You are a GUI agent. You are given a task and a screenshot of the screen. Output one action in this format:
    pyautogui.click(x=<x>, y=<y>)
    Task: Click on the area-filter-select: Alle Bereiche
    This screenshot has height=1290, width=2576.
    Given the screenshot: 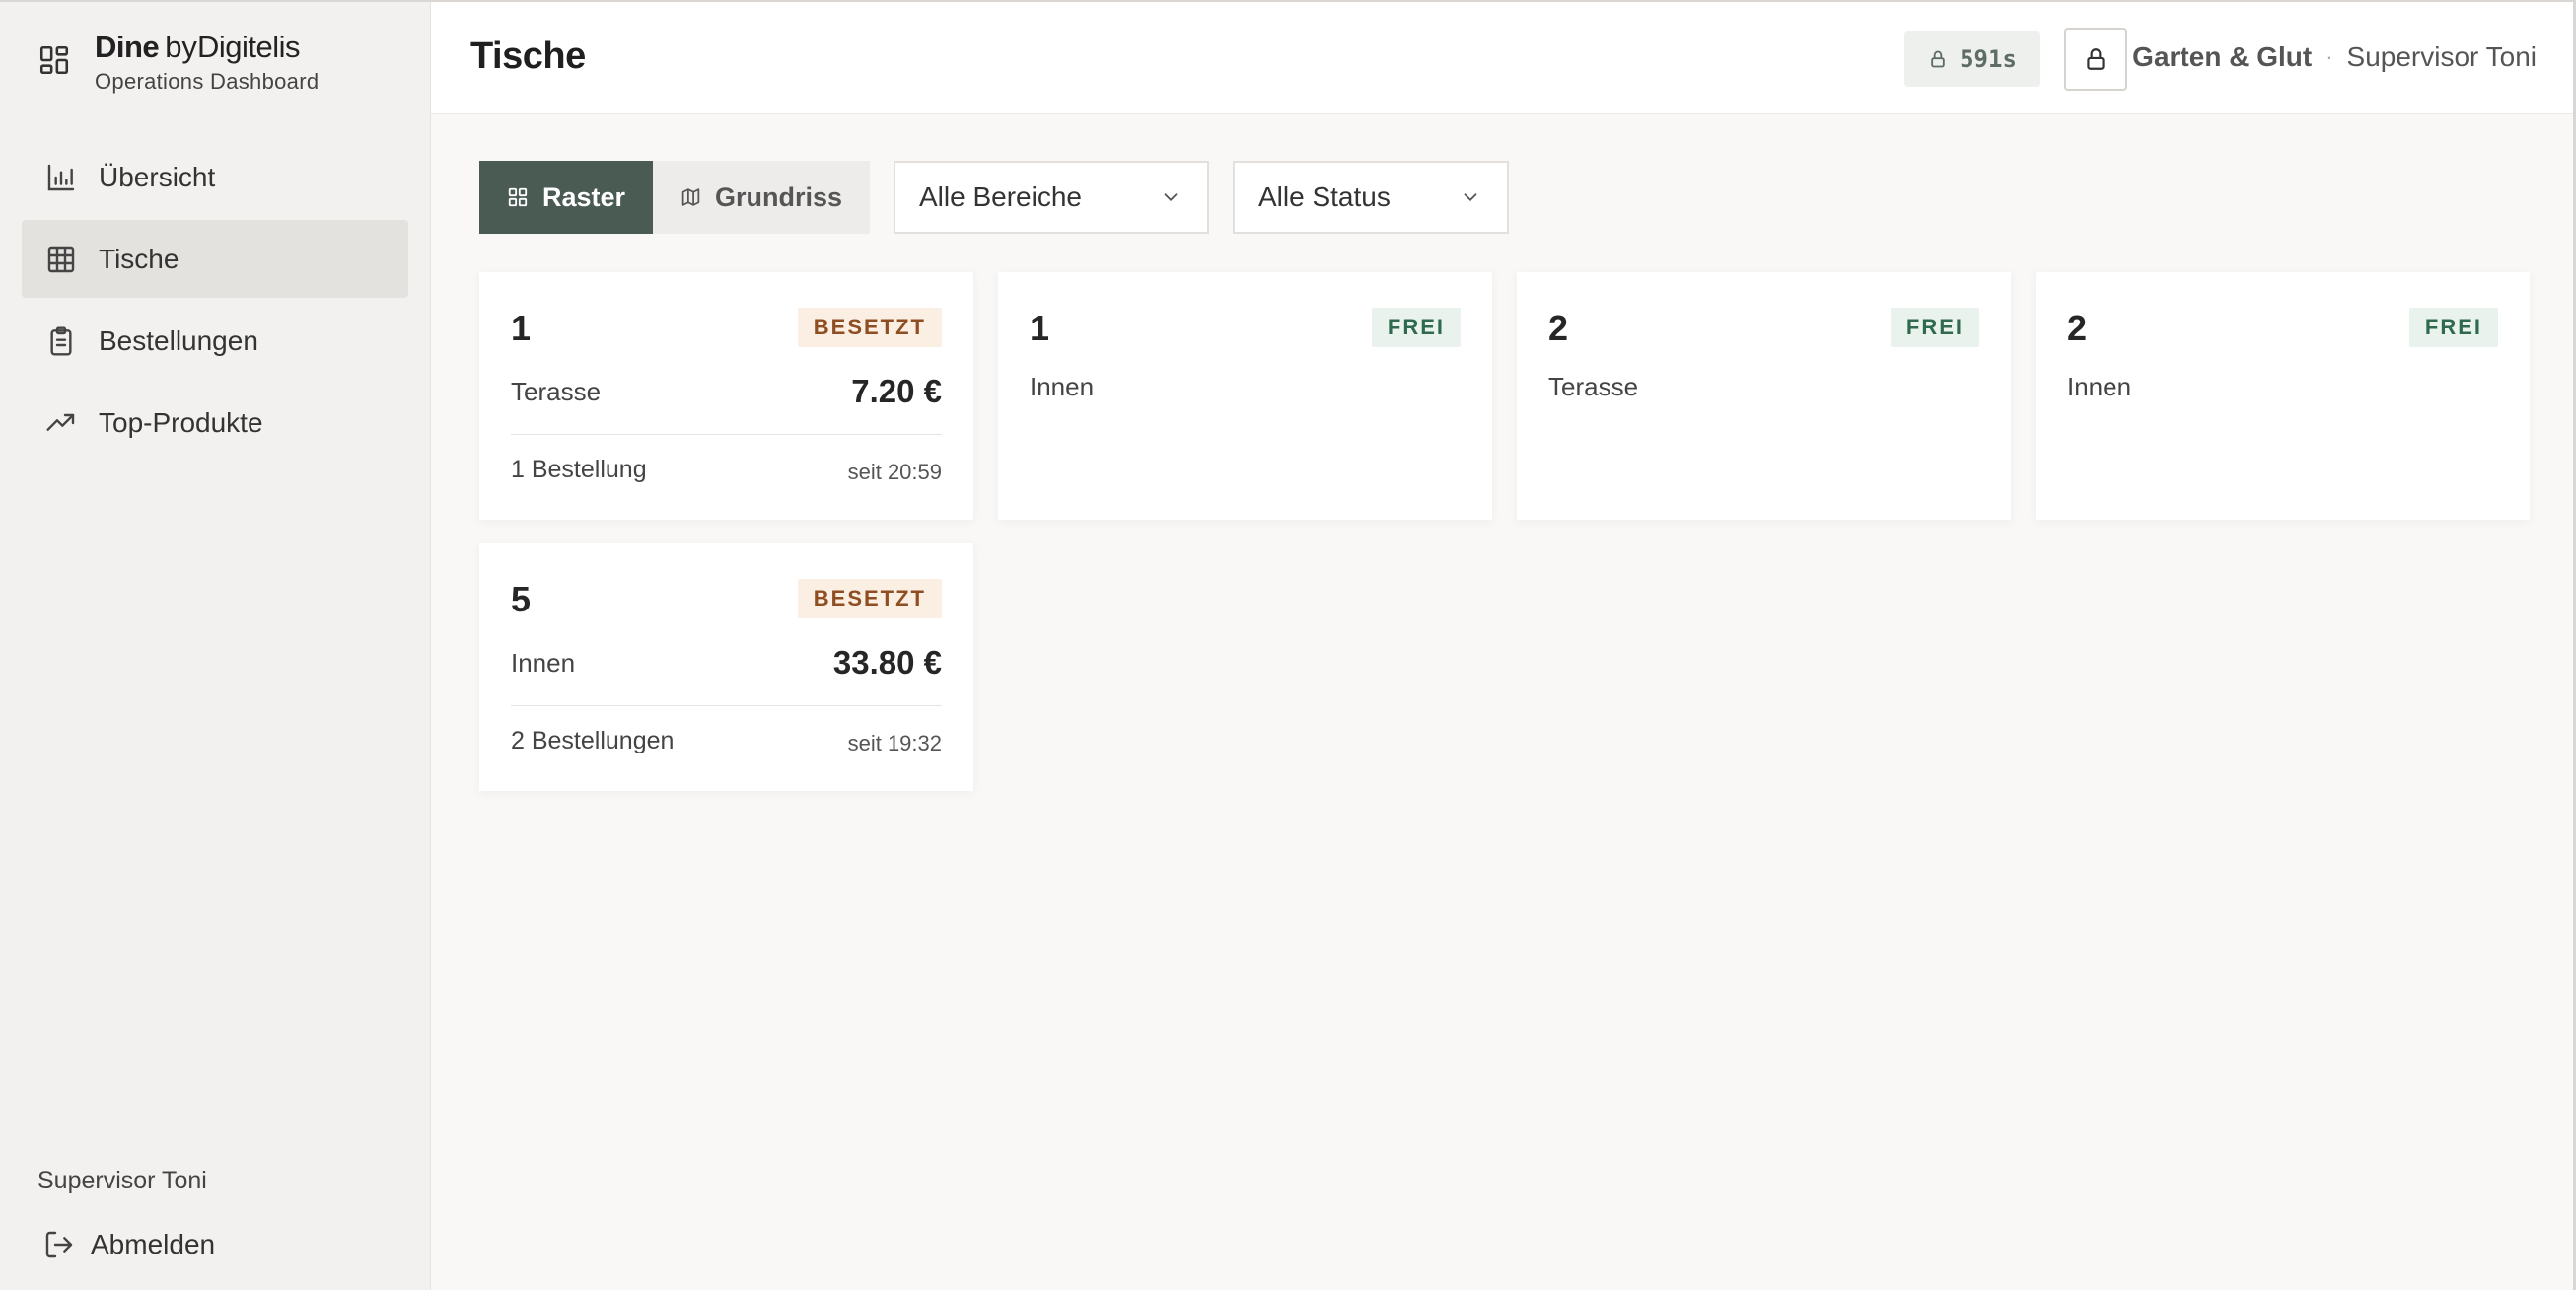 What is the action you would take?
    pyautogui.click(x=1051, y=198)
    